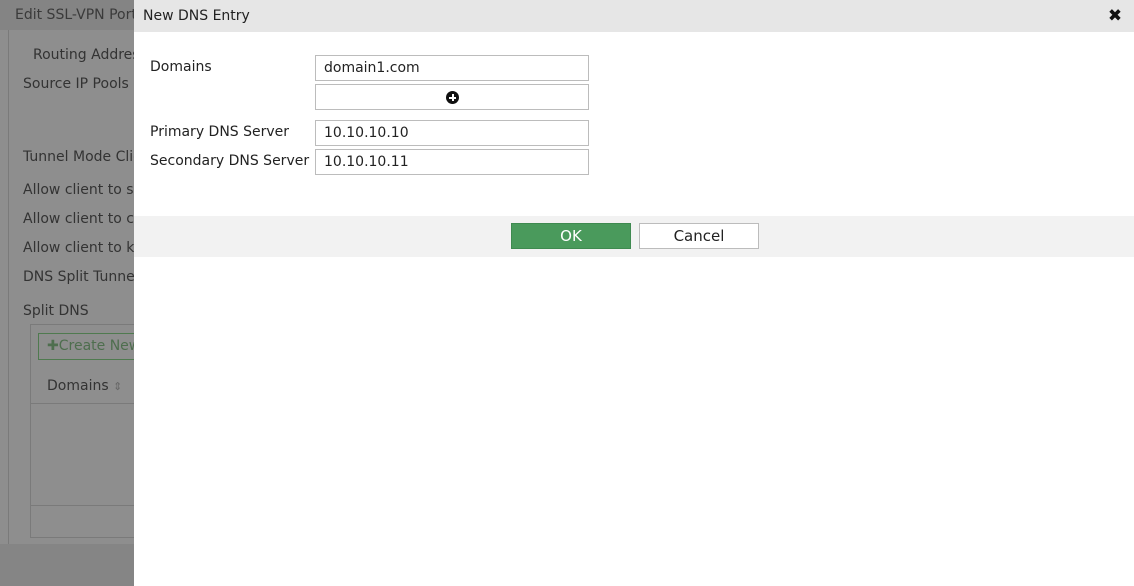 This screenshot has width=1134, height=586. I want to click on bg-label-allow-keep: Allow client to ke, so click(83, 248).